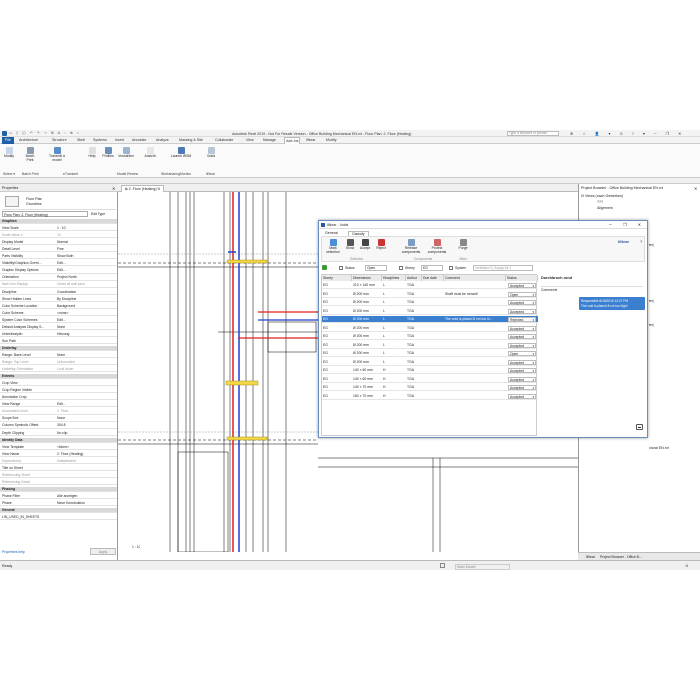 Image resolution: width=700 pixels, height=700 pixels. I want to click on profiles-button: Profiles, so click(108, 153).